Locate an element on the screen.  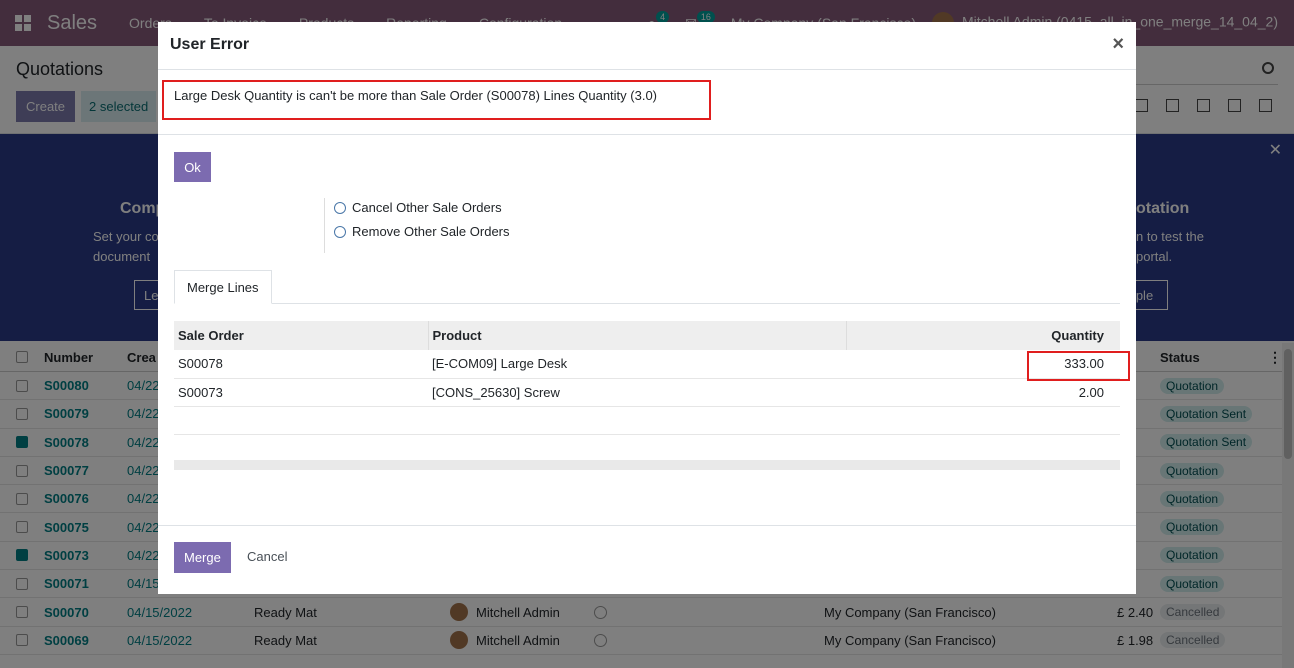
merge-dialog-footer: Merge Cancel is located at coordinates (647, 559).